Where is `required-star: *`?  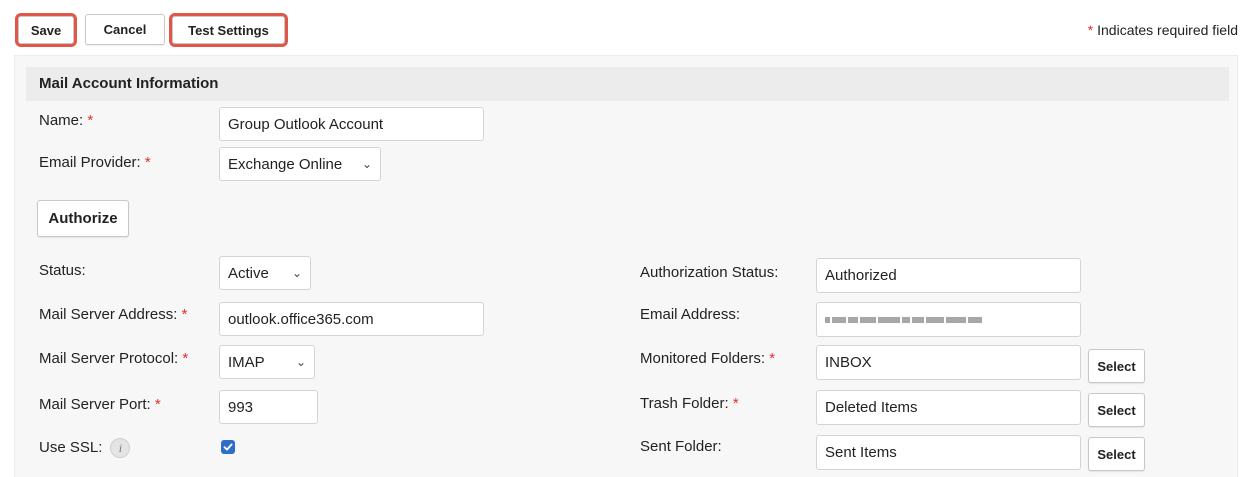 required-star: * is located at coordinates (1090, 30).